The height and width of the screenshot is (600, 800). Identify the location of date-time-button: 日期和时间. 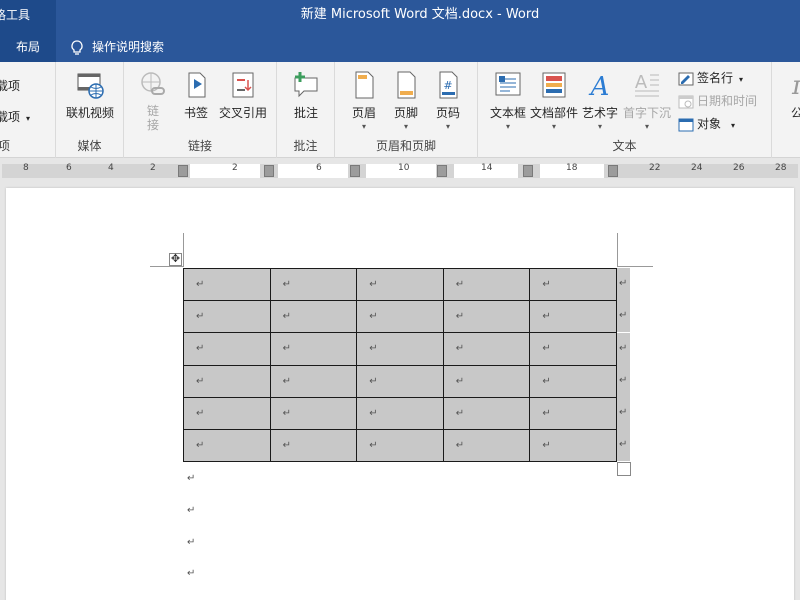
(717, 101).